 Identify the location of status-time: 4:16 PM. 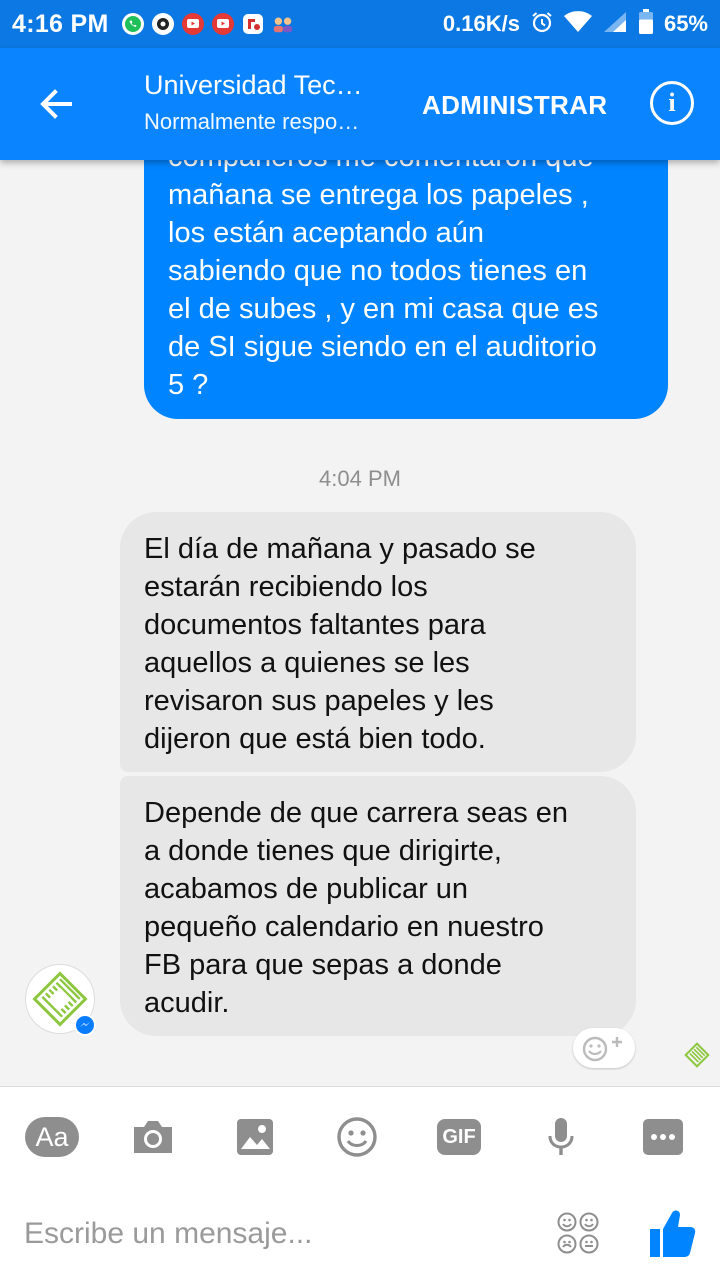
(60, 23).